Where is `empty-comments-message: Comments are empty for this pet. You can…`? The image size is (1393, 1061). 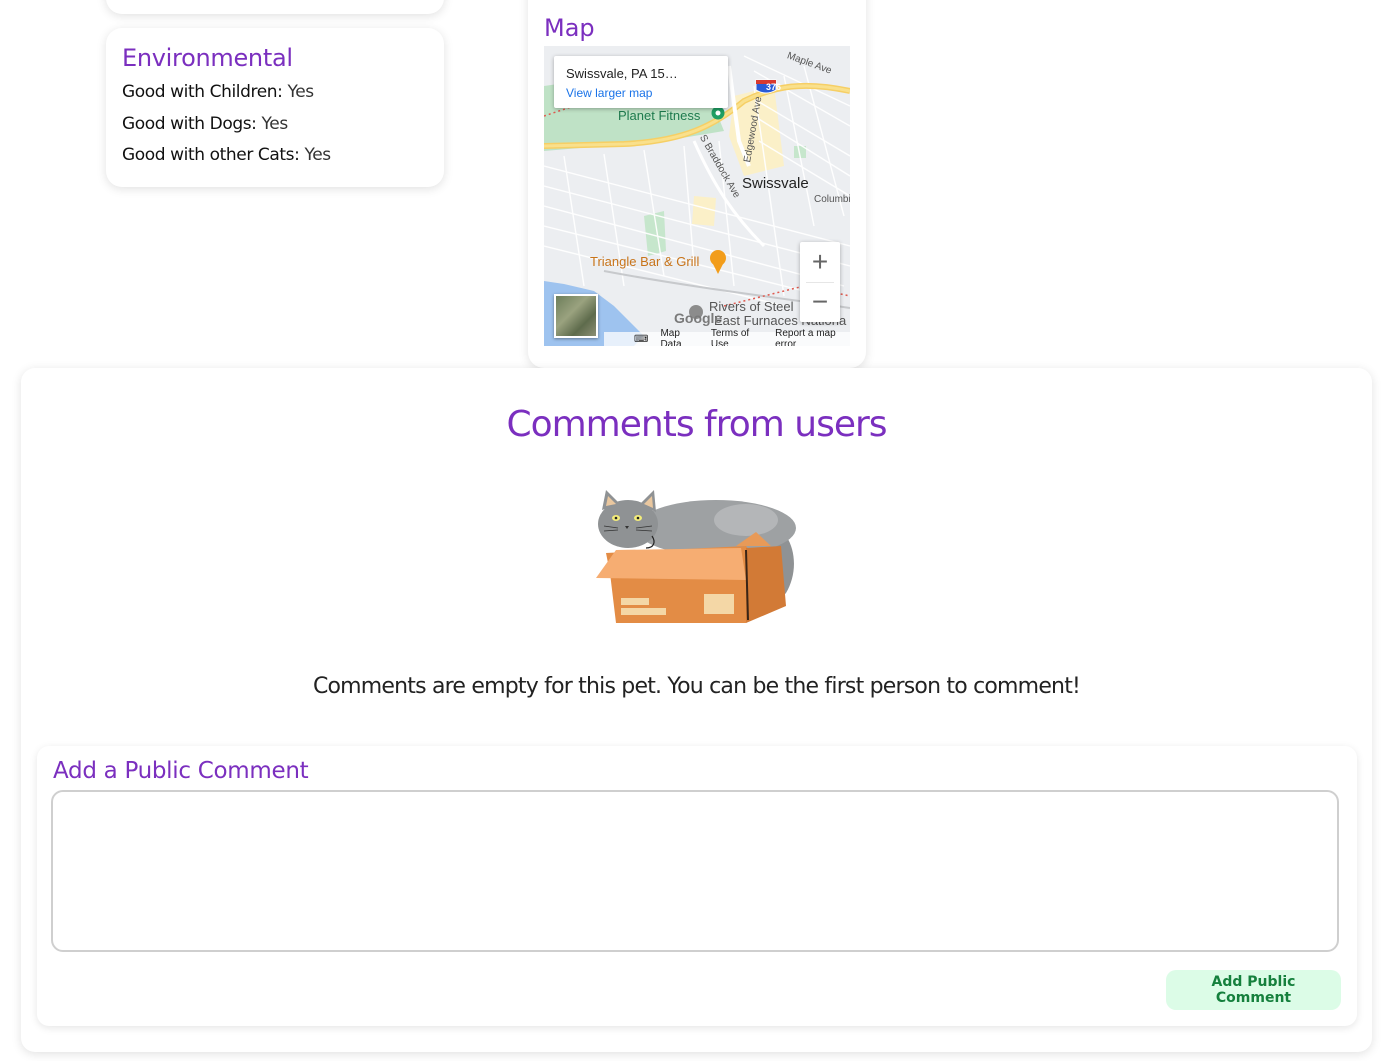 empty-comments-message: Comments are empty for this pet. You can… is located at coordinates (696, 686).